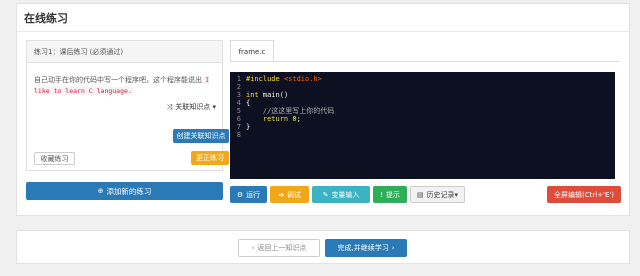 This screenshot has width=640, height=276. Describe the element at coordinates (46, 18) in the screenshot. I see `page-title: 在线练习` at that location.